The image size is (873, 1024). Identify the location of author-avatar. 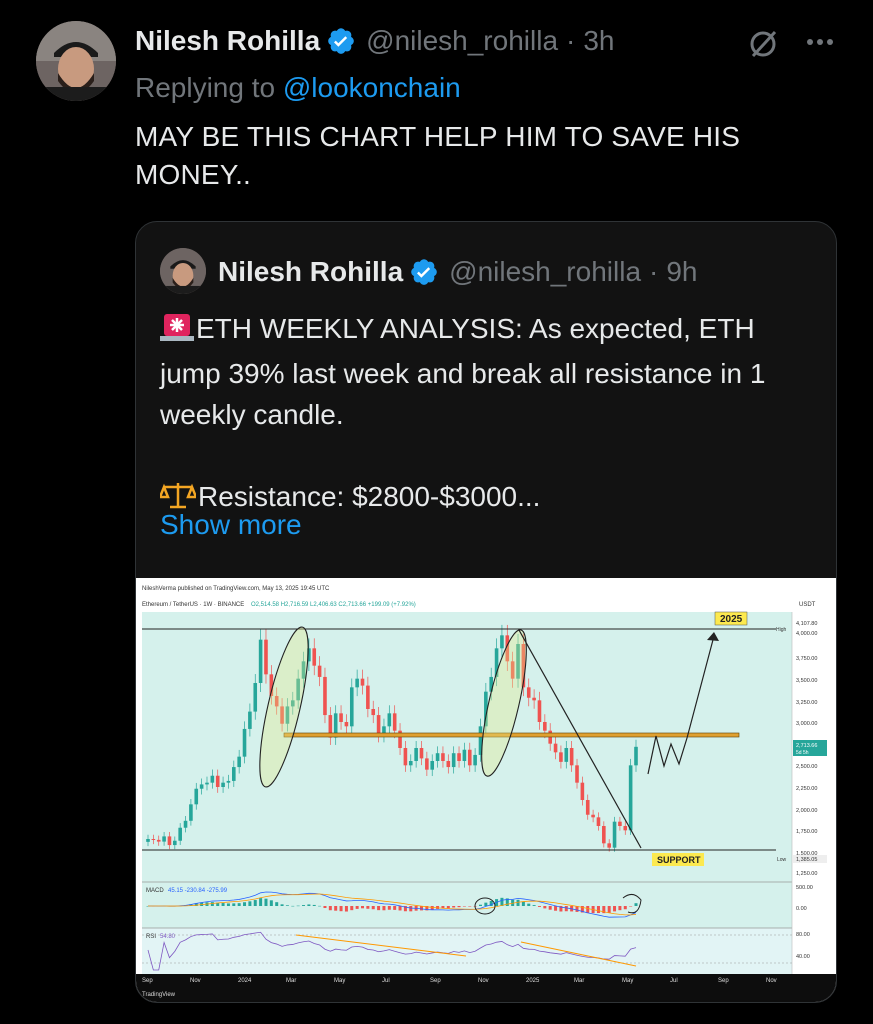
(76, 61).